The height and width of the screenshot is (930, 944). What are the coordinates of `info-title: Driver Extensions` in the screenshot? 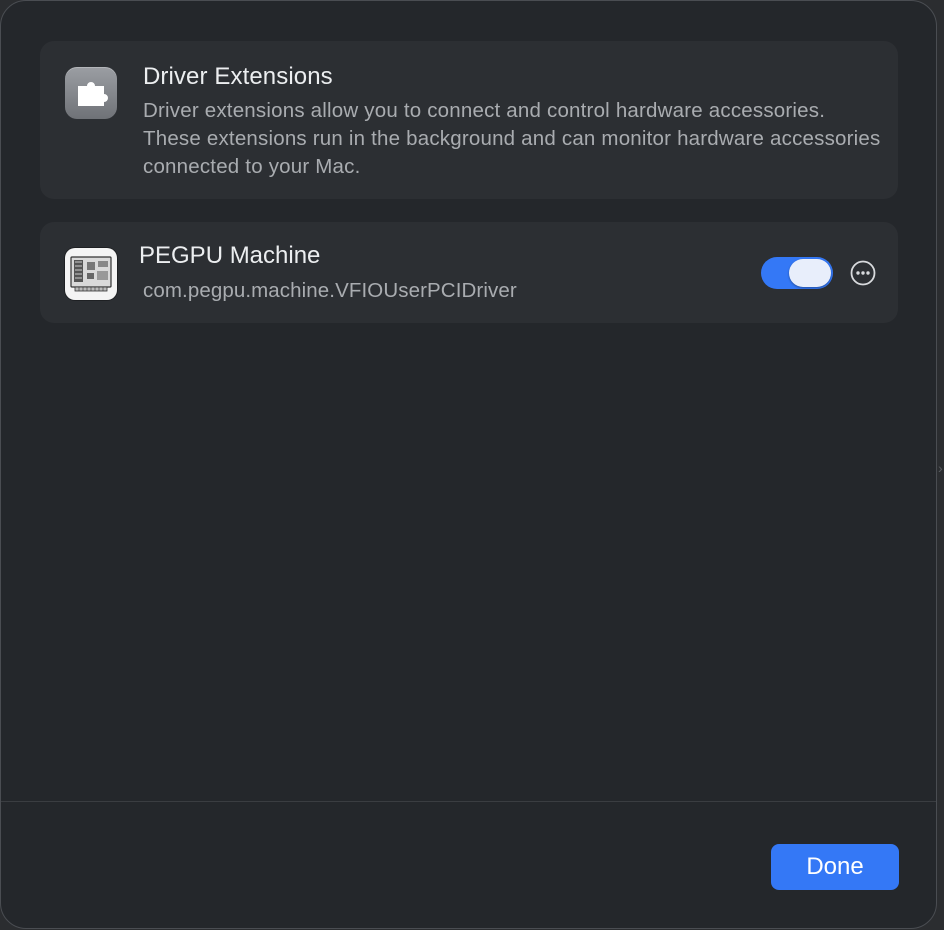 It's located at (238, 76).